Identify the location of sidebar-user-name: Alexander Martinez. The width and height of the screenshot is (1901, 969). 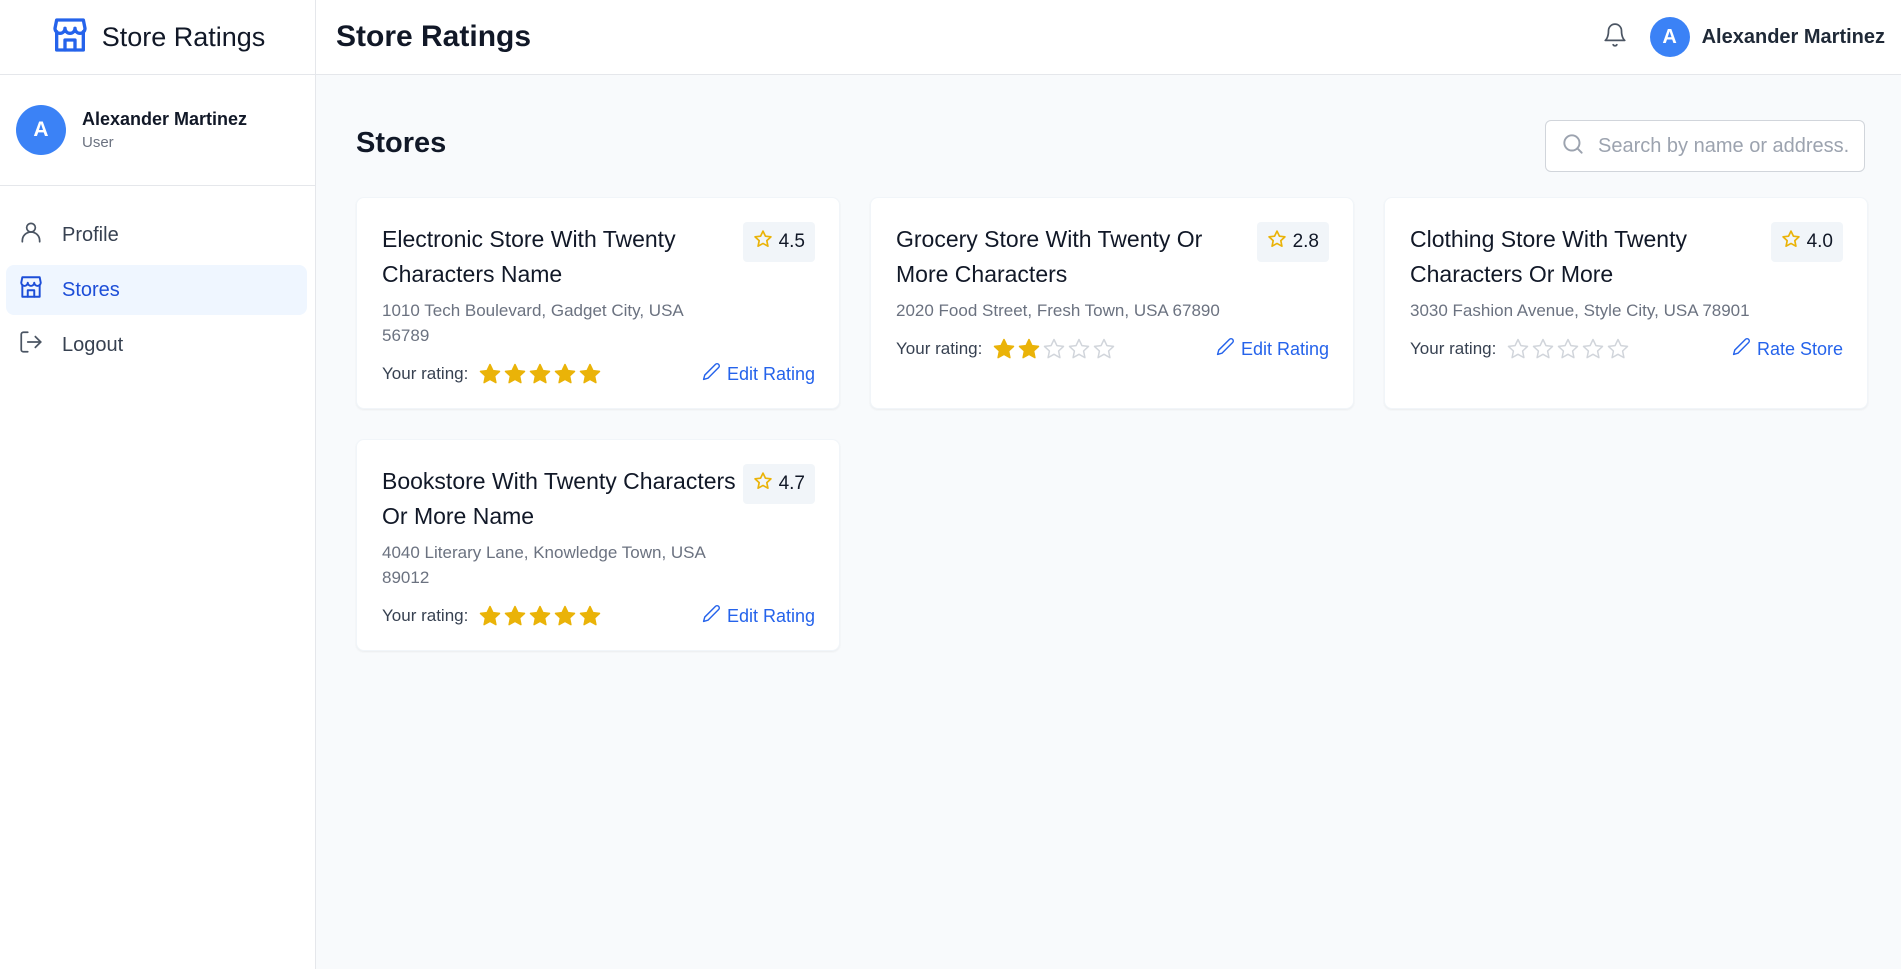
(165, 119).